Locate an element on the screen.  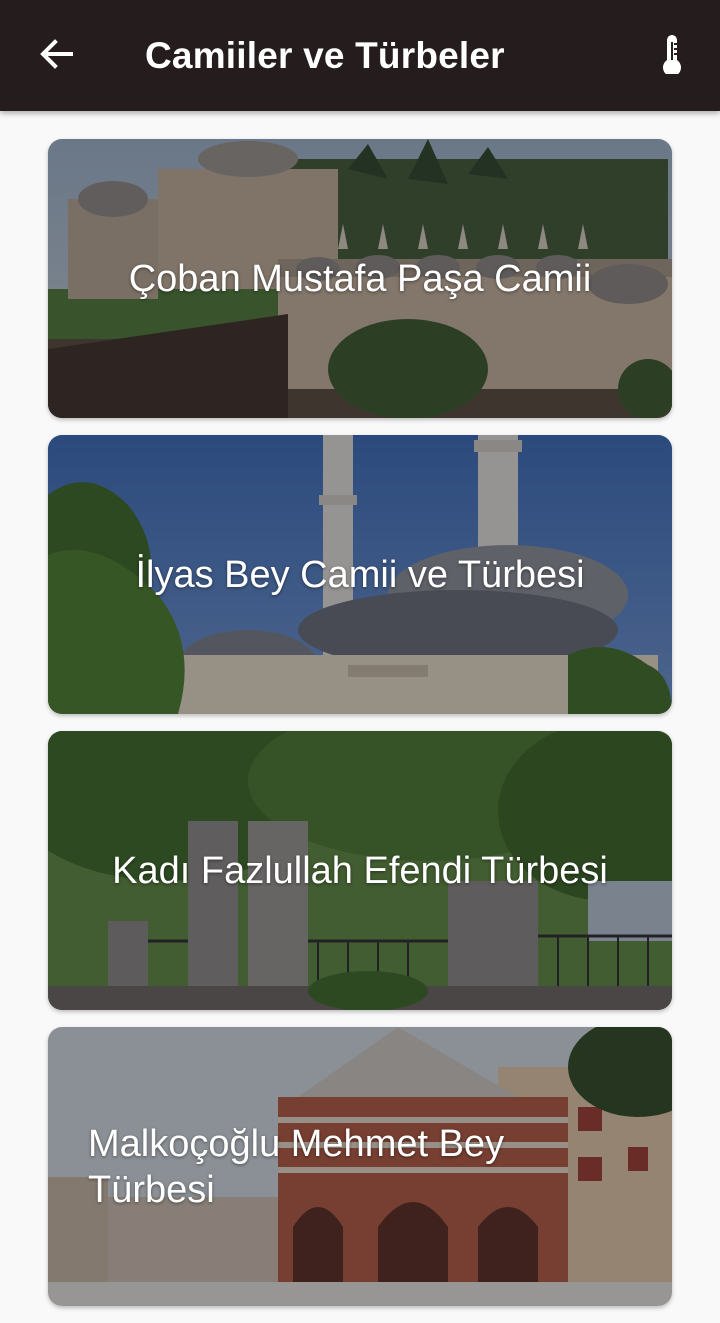
card-title: İlyas Bey Camii ve Türbesi is located at coordinates (360, 574).